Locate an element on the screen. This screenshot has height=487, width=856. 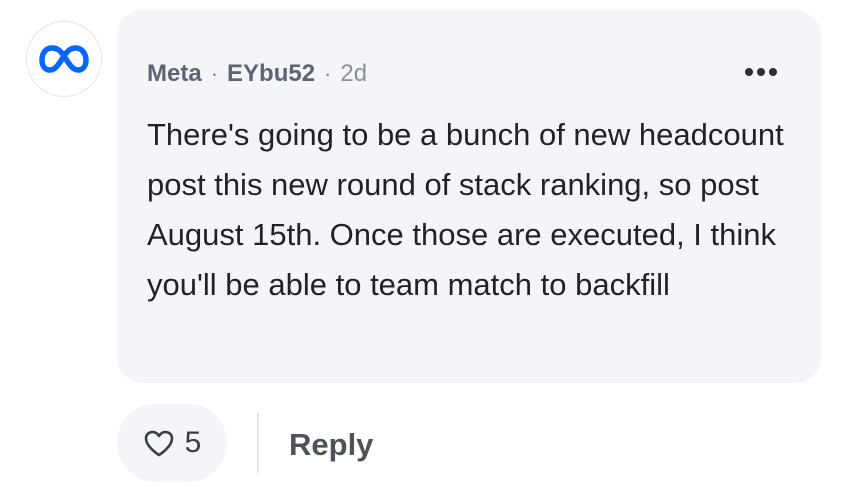
more-options-button is located at coordinates (761, 72).